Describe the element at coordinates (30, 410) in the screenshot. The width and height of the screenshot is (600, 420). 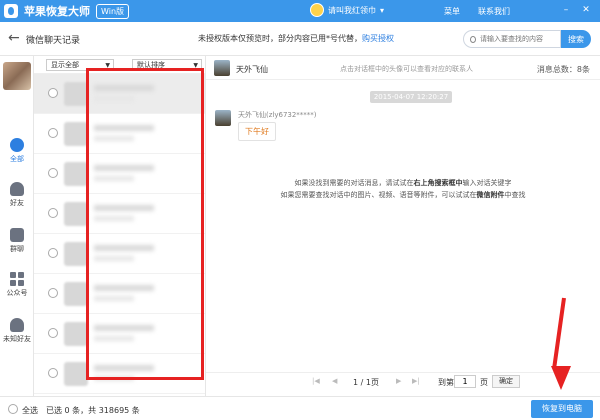
I see `select-all-label: 全选` at that location.